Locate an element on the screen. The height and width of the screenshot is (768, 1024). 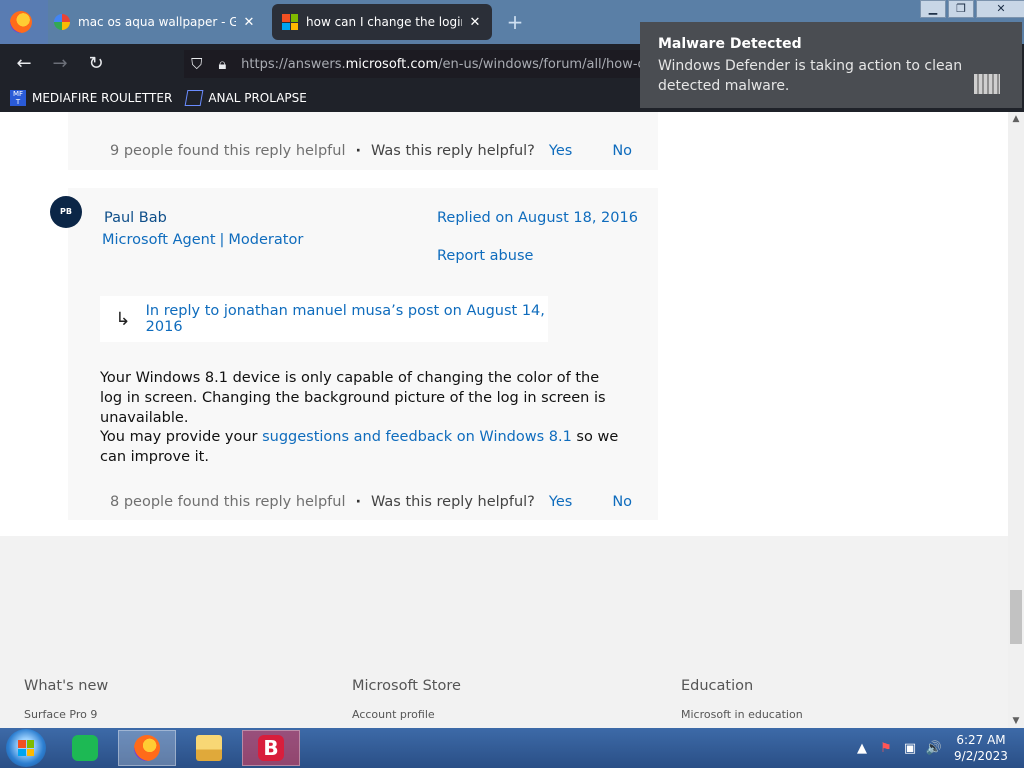
shield-icon: ⛉ is located at coordinates (197, 64).